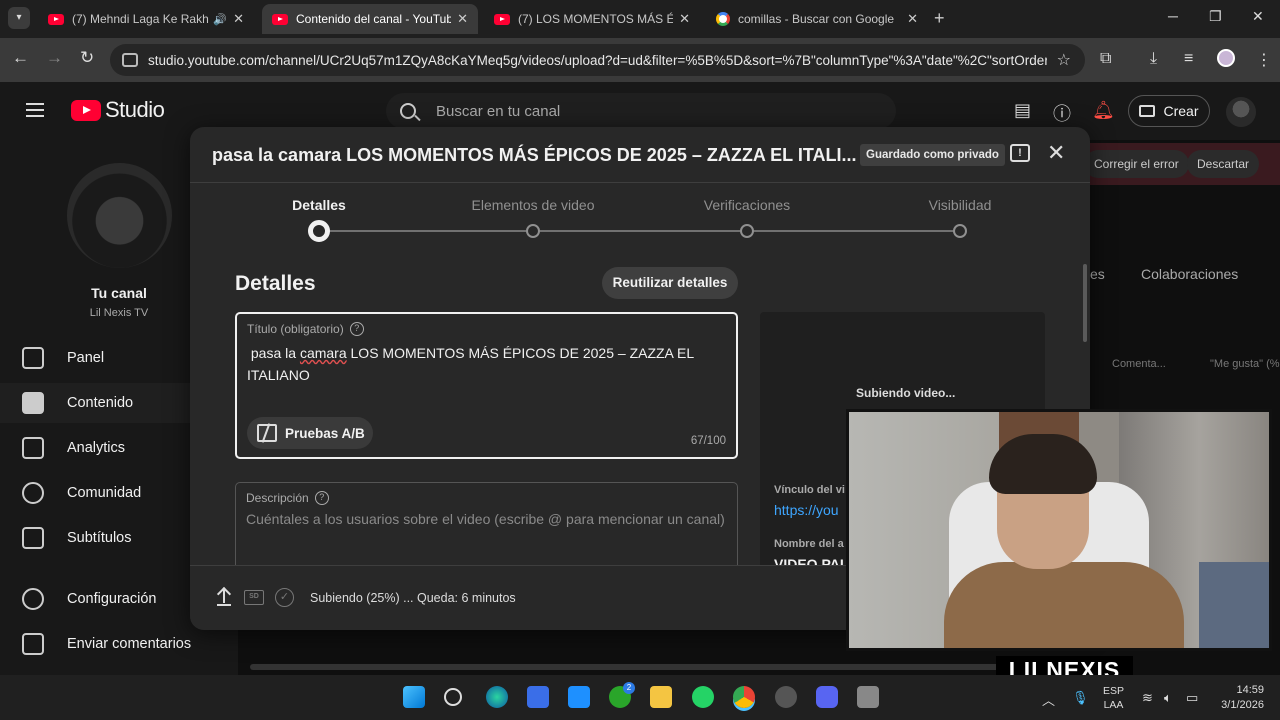  What do you see at coordinates (19, 18) in the screenshot?
I see `tab-search-chevron-icon: ▾` at bounding box center [19, 18].